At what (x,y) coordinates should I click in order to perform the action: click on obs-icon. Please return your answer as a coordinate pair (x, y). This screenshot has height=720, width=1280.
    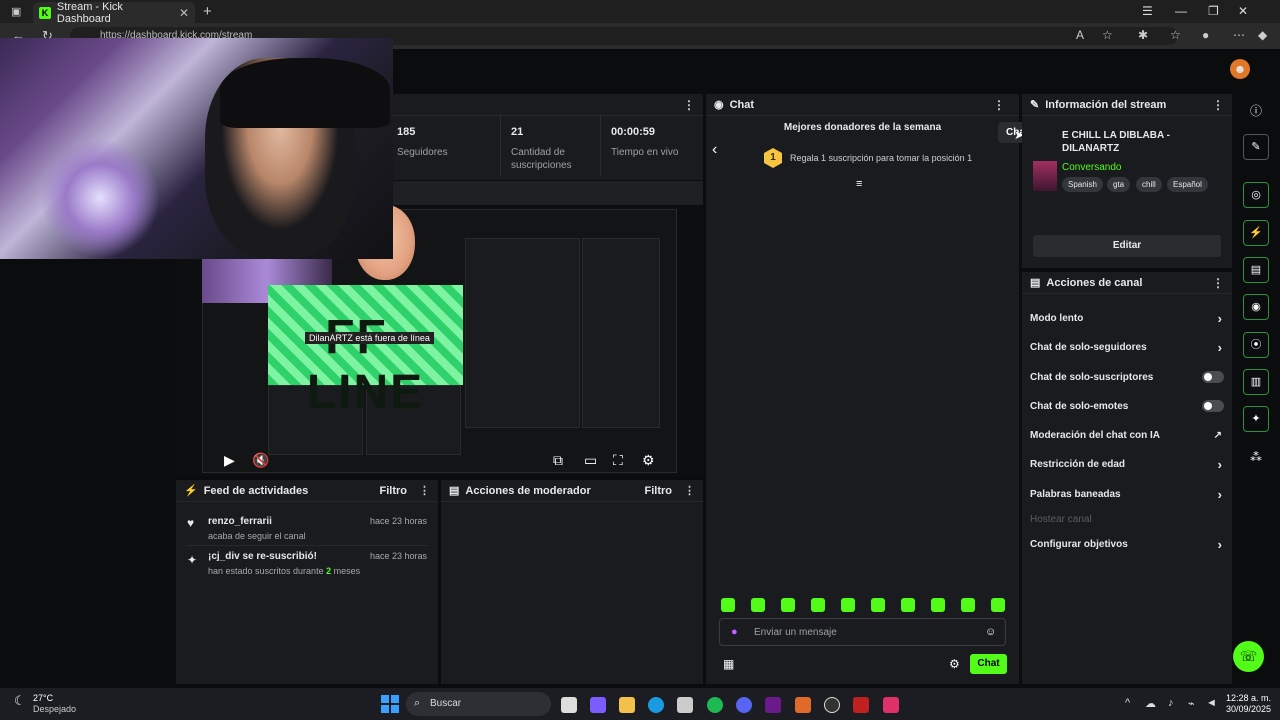
    Looking at the image, I should click on (832, 705).